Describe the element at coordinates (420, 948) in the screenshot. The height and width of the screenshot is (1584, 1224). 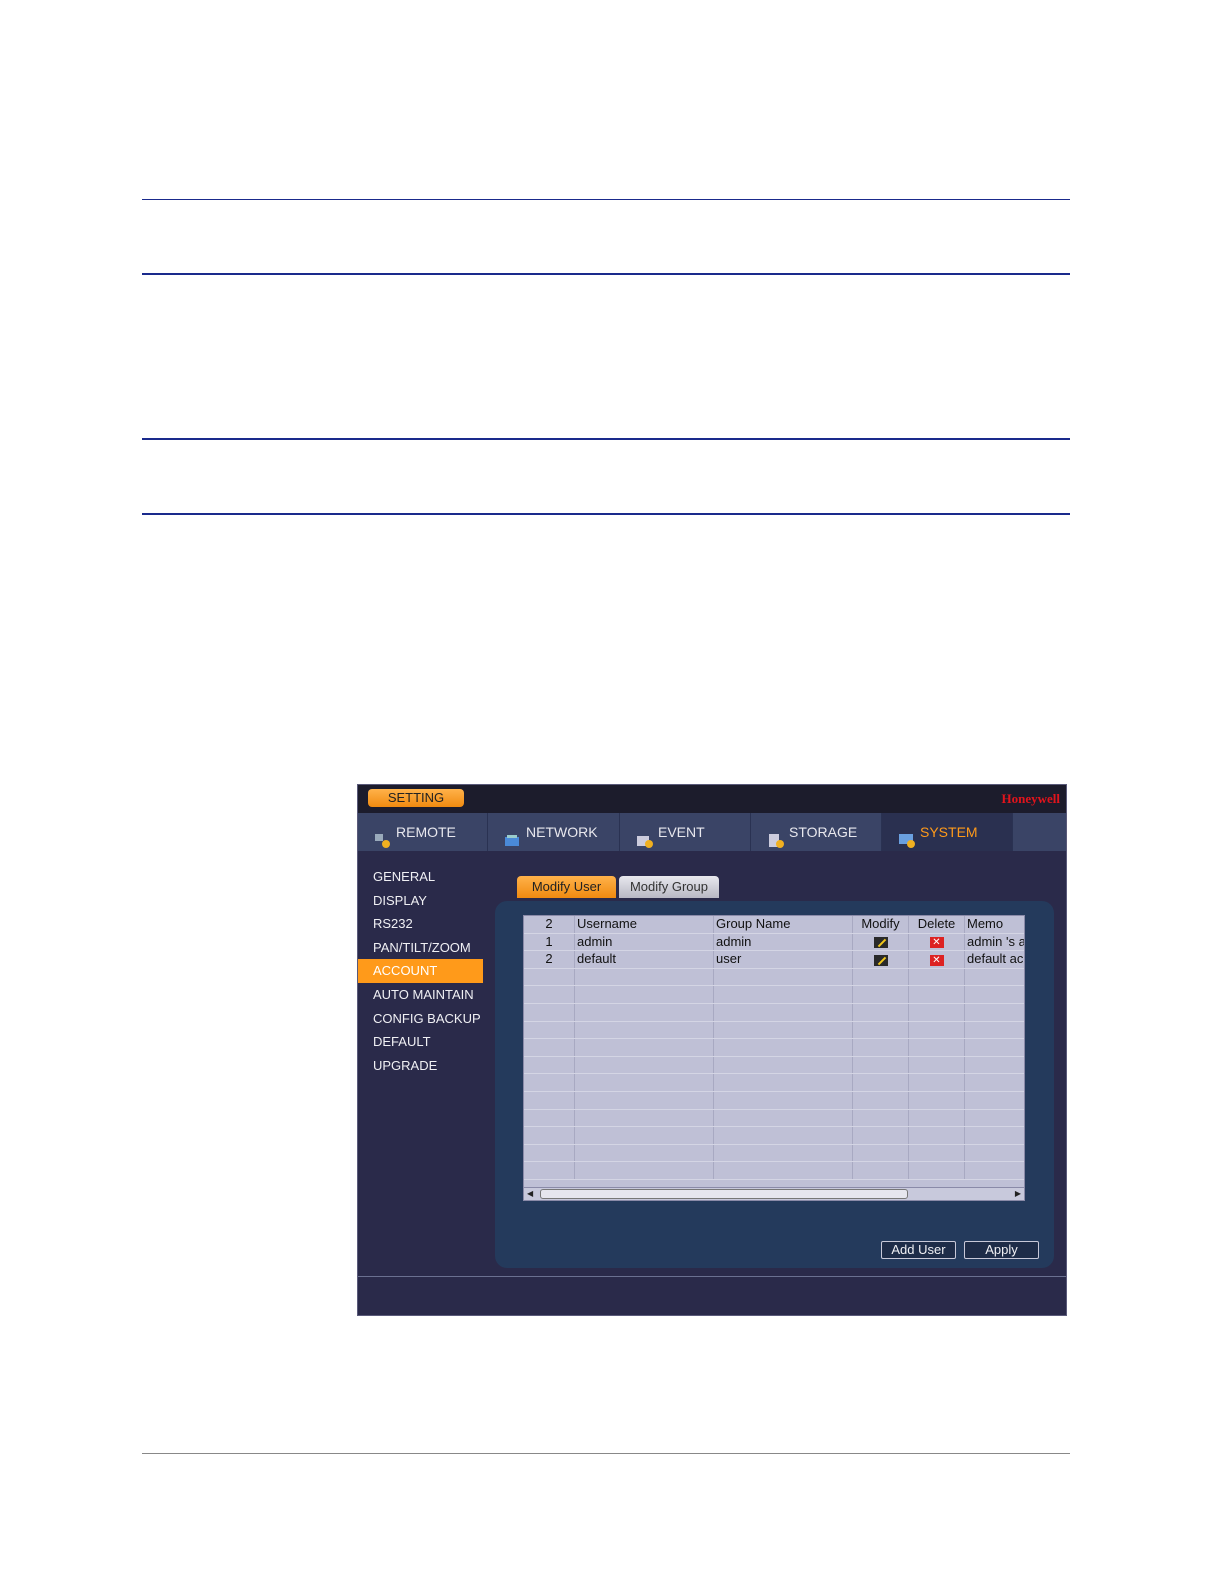
I see `sidebar-item-ptz: PAN/TILT/ZOOM` at that location.